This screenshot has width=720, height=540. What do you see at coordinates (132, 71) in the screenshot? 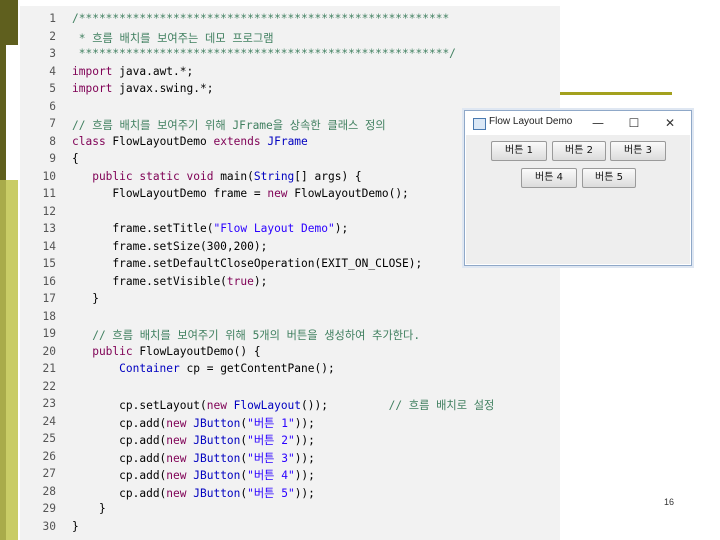
I see `code-text: import java.awt.*;` at bounding box center [132, 71].